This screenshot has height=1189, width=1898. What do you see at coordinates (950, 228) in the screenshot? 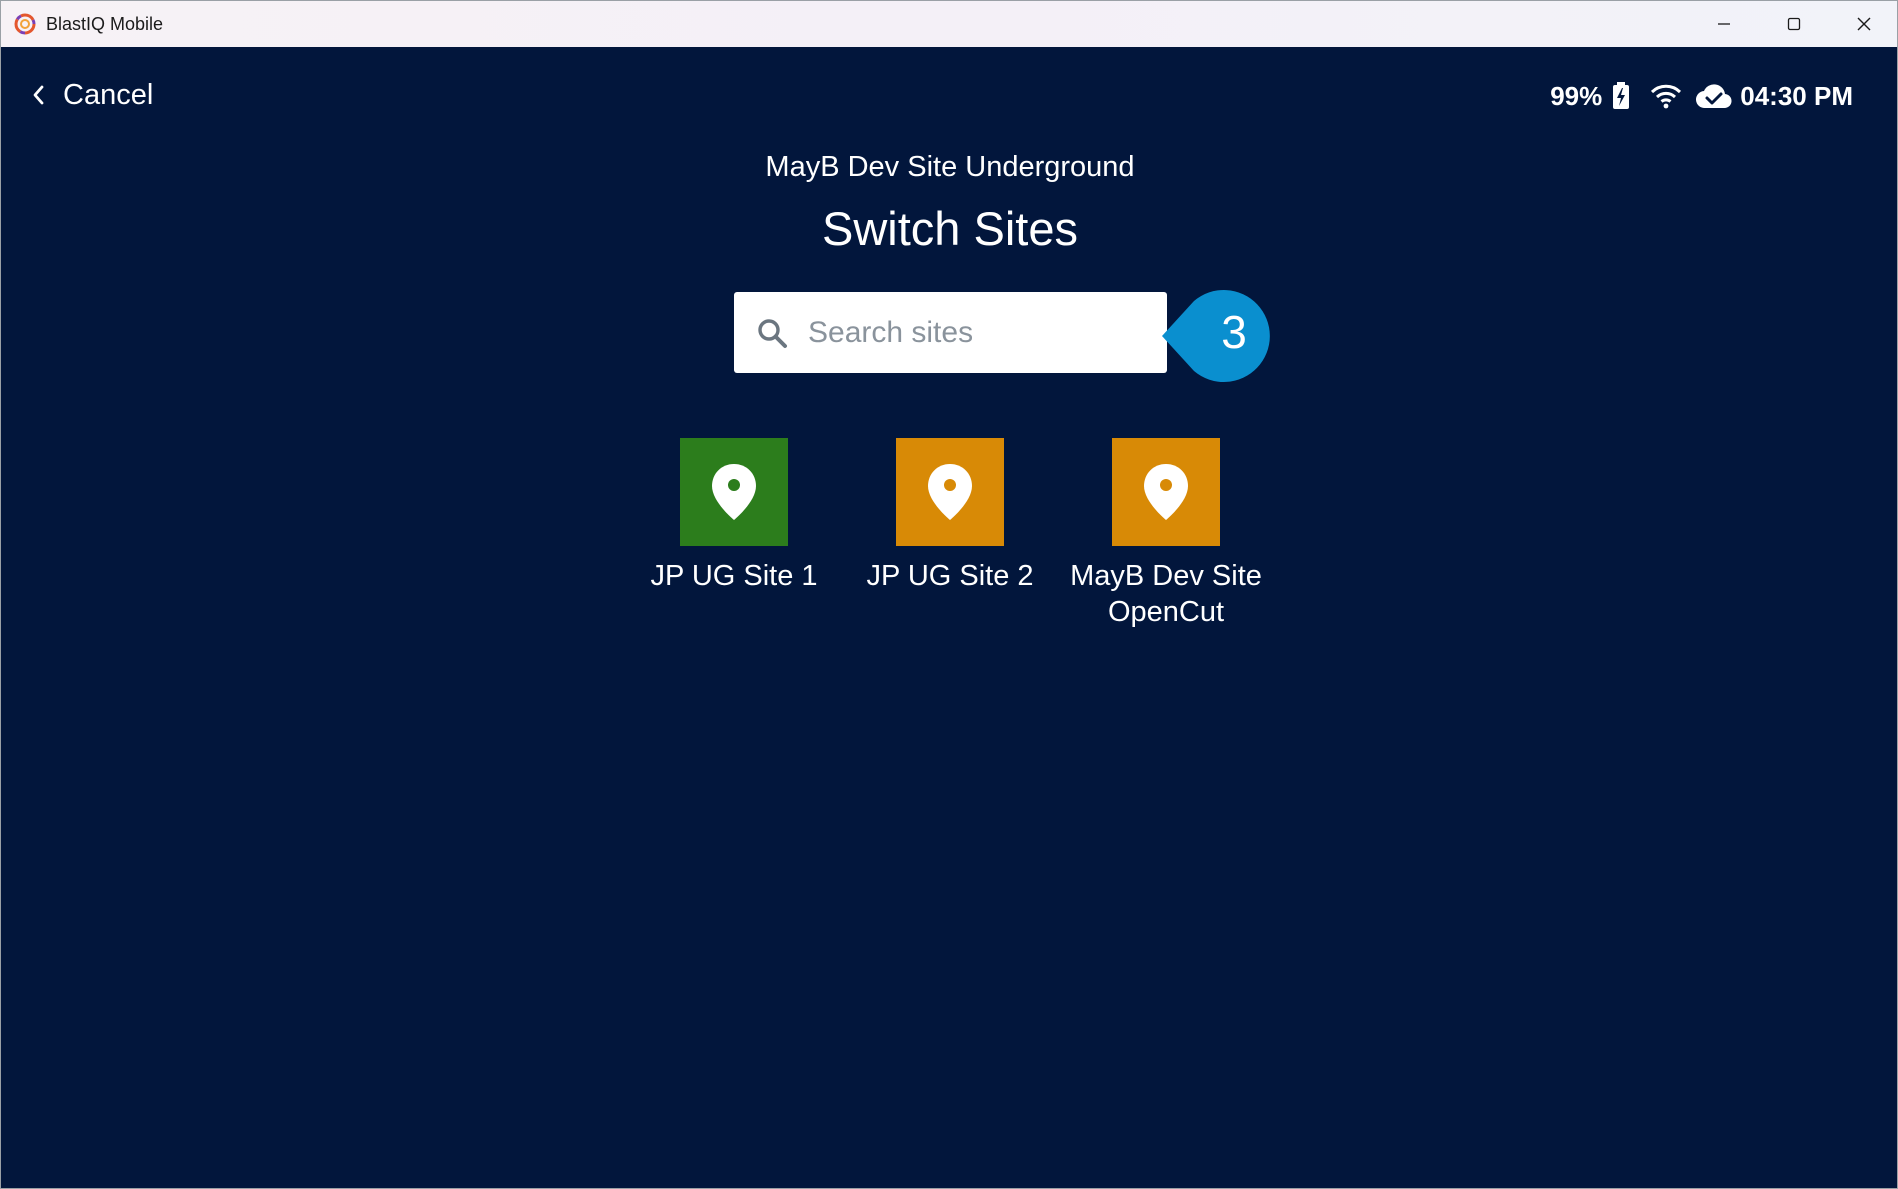
I see `page-title: Switch Sites` at bounding box center [950, 228].